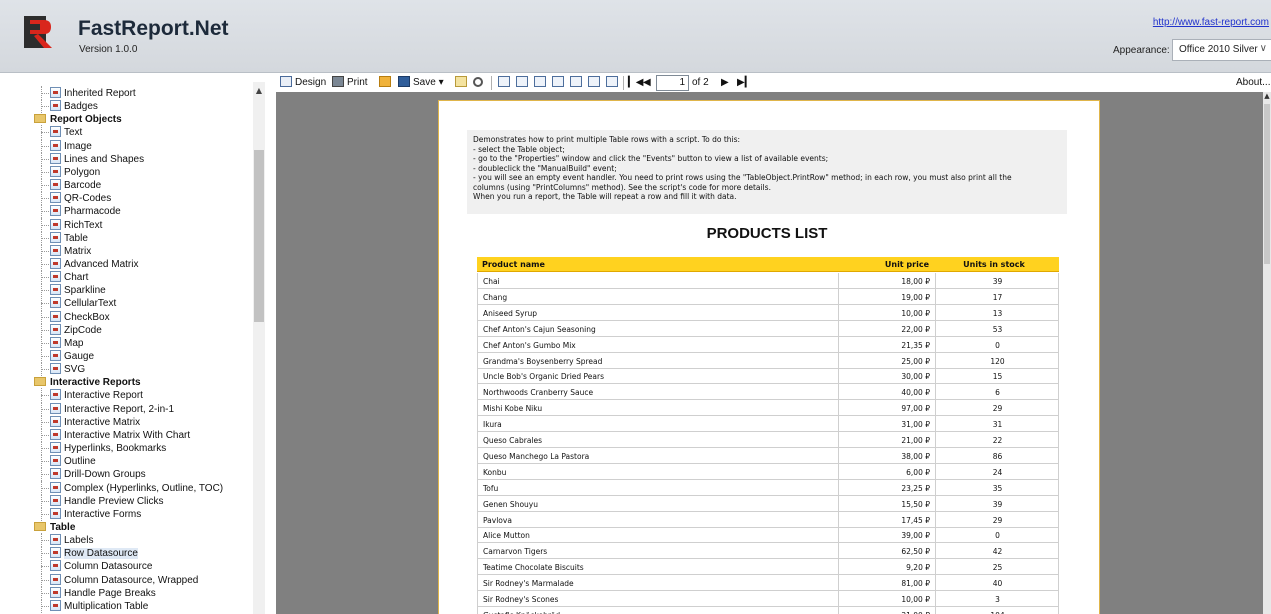 This screenshot has width=1271, height=614. I want to click on last-page-button: ▶▎, so click(744, 83).